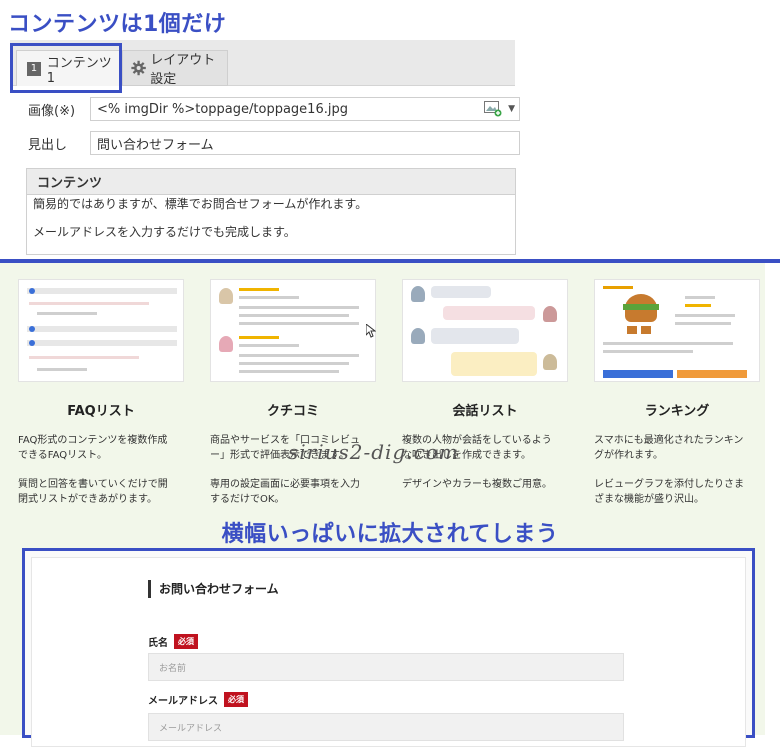  I want to click on name-label-text: 氏名, so click(158, 643).